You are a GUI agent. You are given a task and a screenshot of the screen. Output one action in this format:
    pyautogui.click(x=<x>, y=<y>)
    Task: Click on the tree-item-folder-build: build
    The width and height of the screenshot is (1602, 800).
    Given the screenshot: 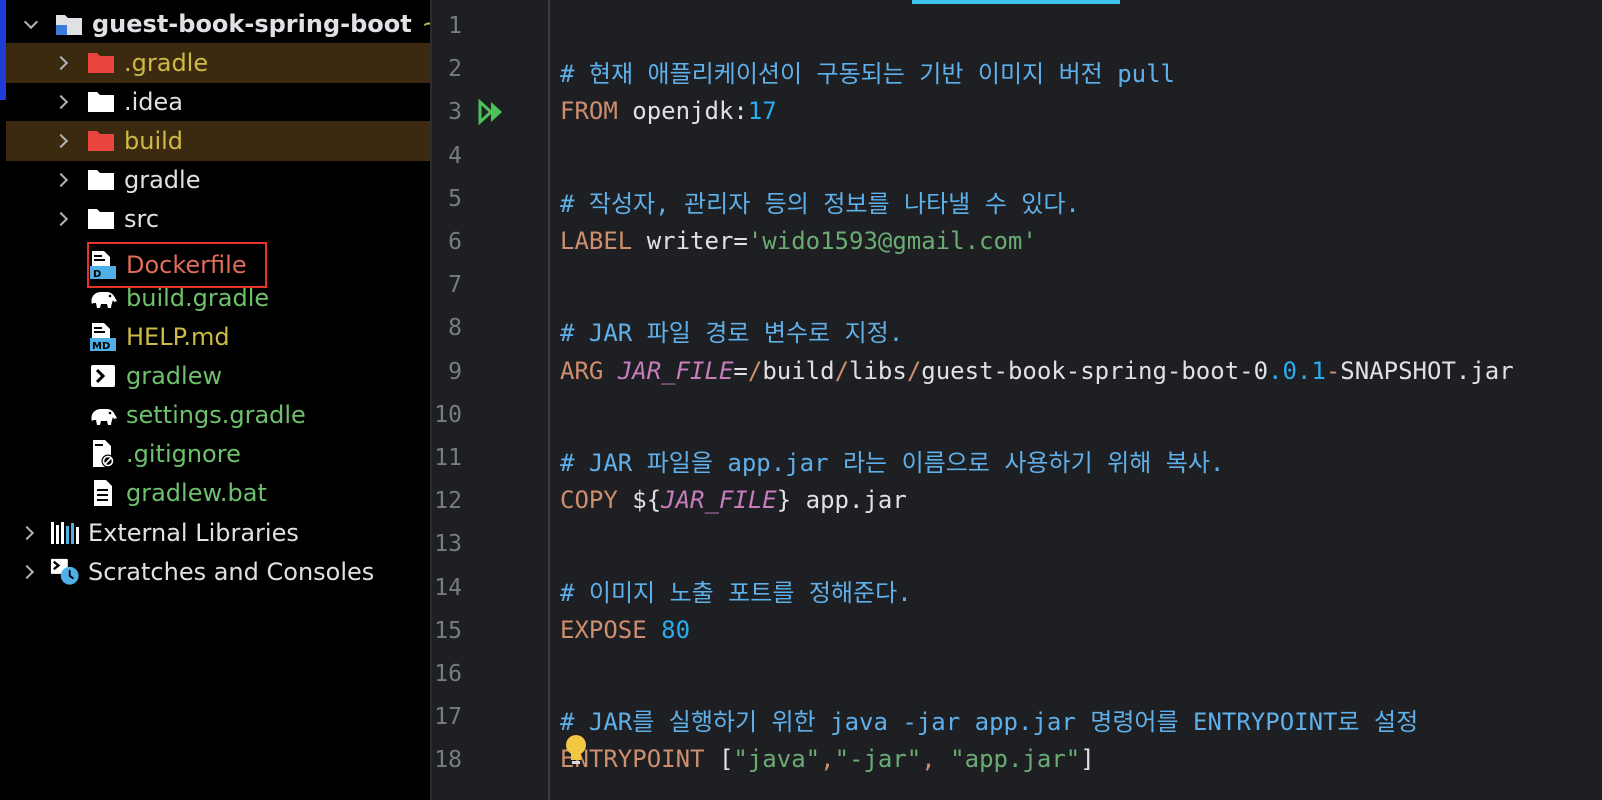 What is the action you would take?
    pyautogui.click(x=218, y=141)
    